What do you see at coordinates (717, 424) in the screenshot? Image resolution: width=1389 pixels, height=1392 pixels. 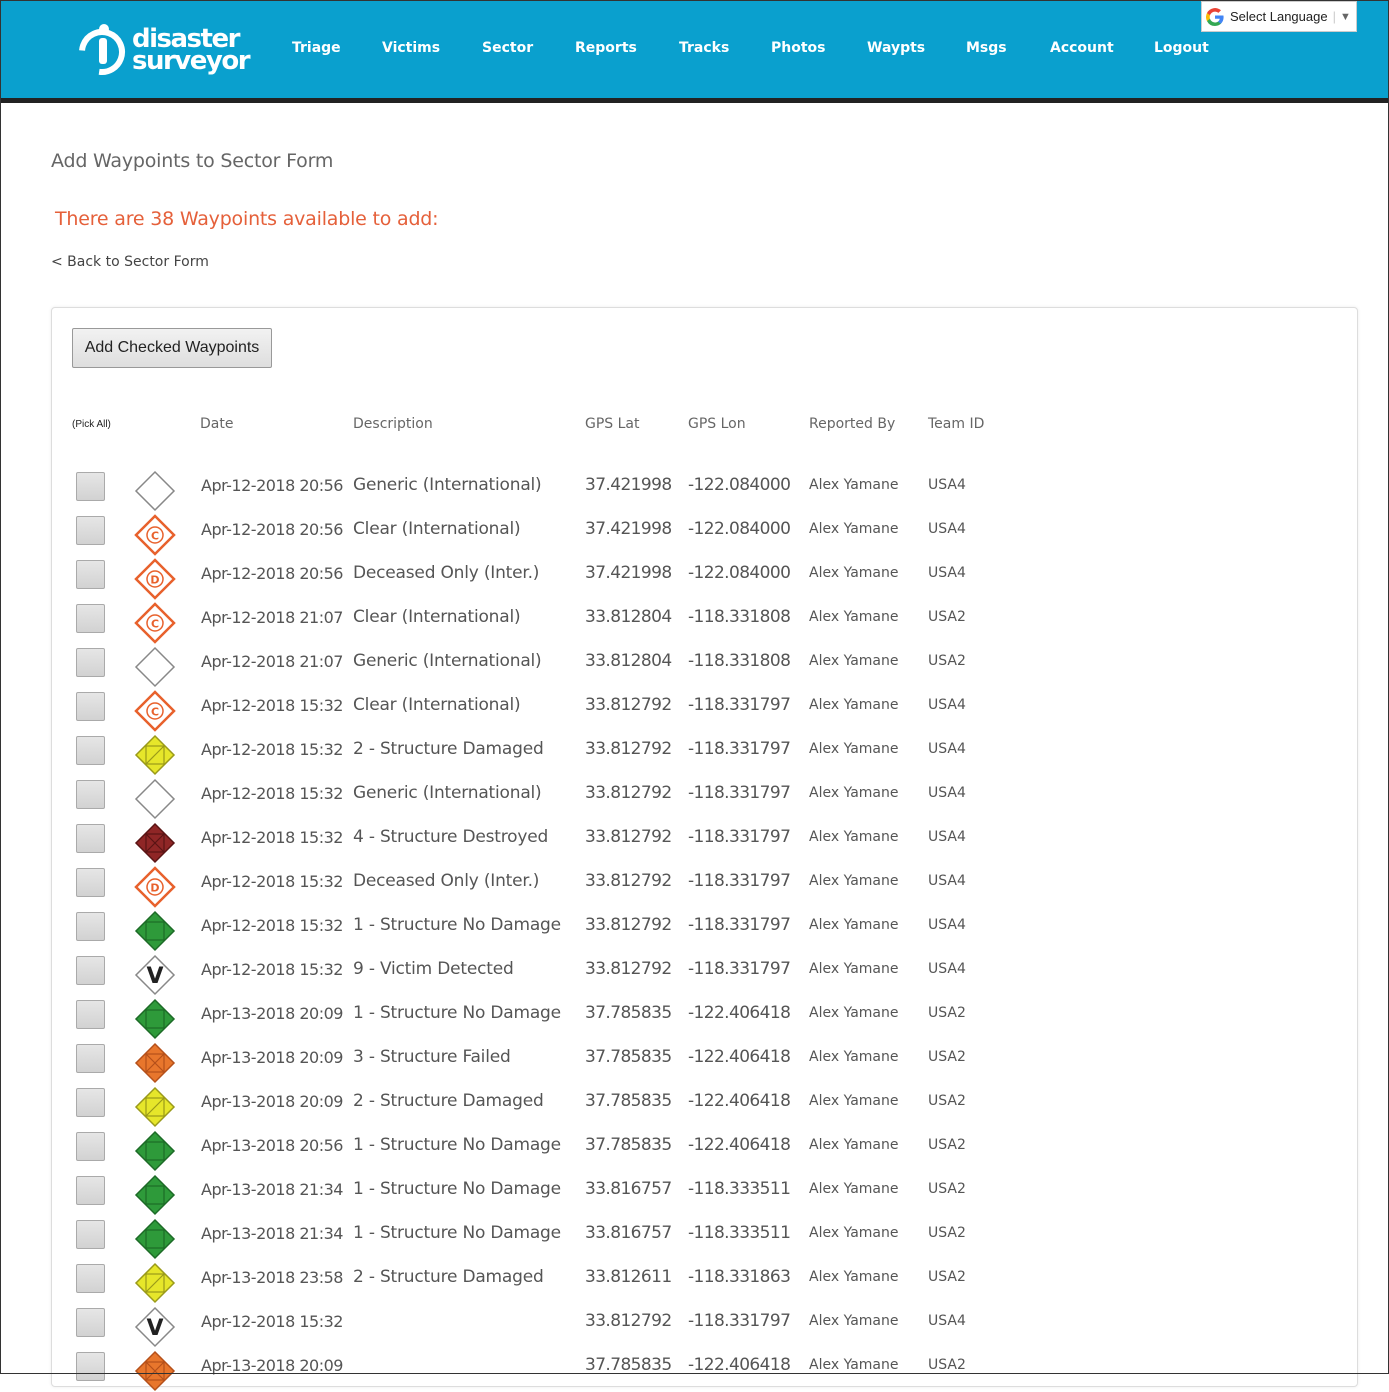 I see `header-gps-lon: GPS Lon` at bounding box center [717, 424].